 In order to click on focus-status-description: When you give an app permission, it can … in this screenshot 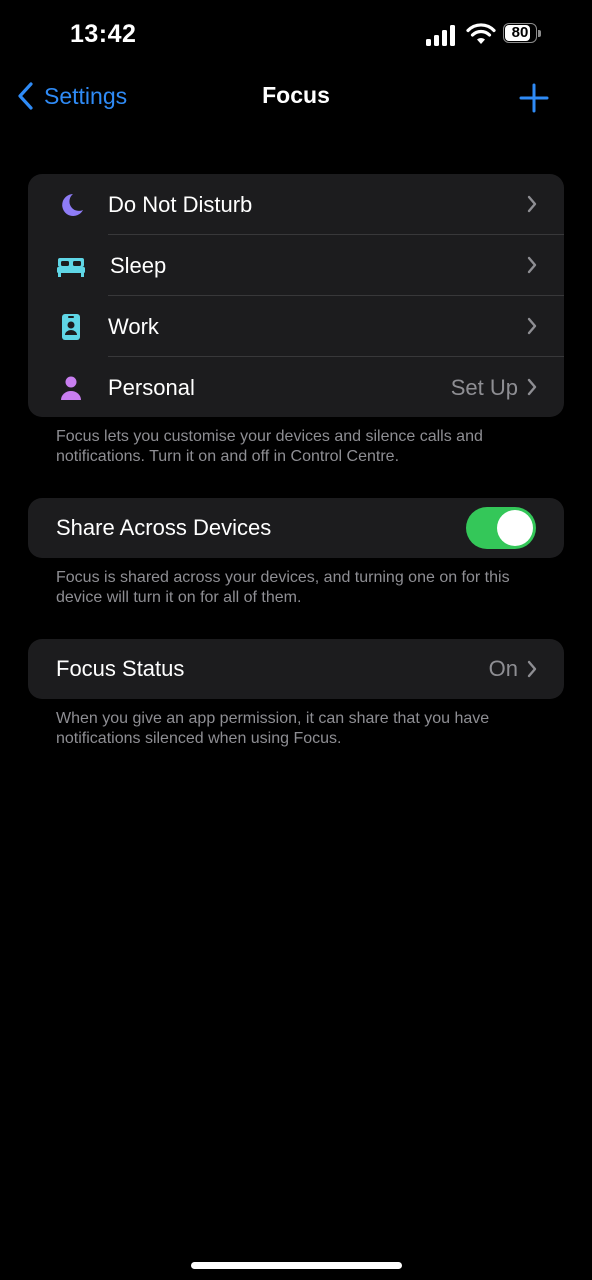, I will do `click(273, 728)`.